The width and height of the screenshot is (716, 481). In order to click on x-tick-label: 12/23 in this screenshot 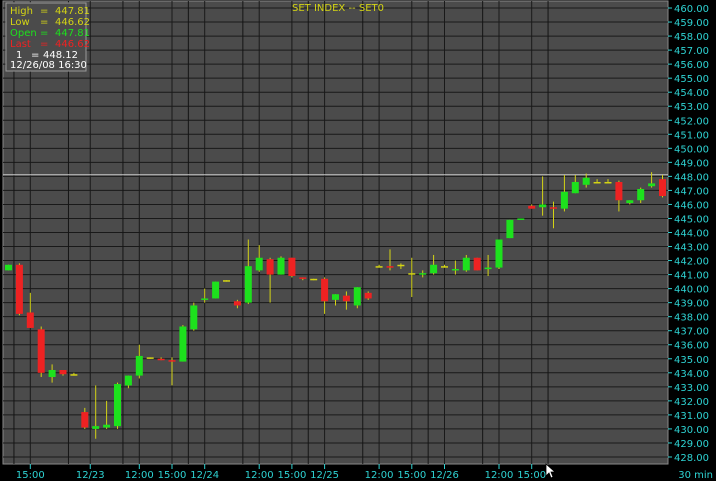, I will do `click(90, 475)`.